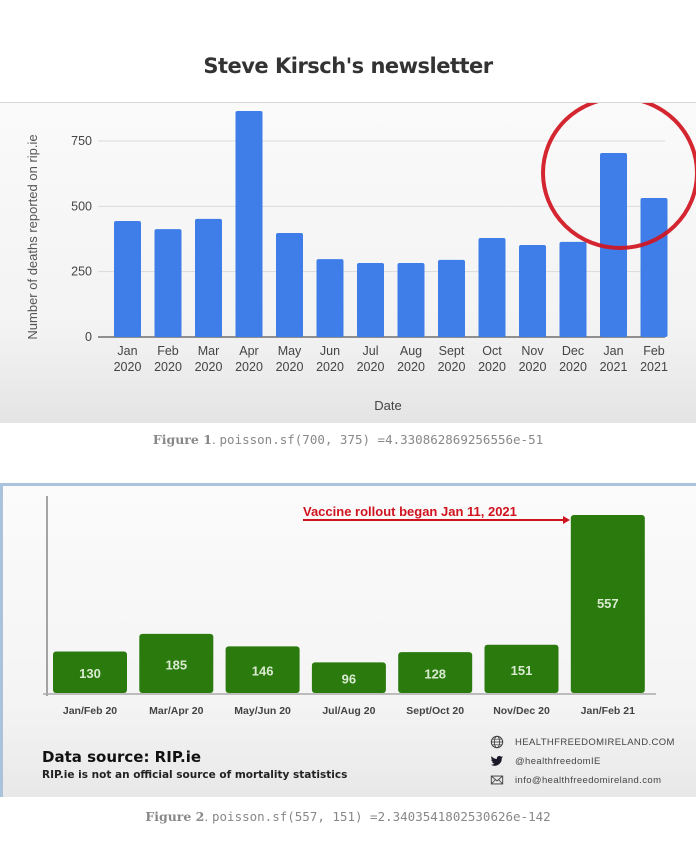 The image size is (696, 841). What do you see at coordinates (88, 337) in the screenshot?
I see `y-tick-label: 0` at bounding box center [88, 337].